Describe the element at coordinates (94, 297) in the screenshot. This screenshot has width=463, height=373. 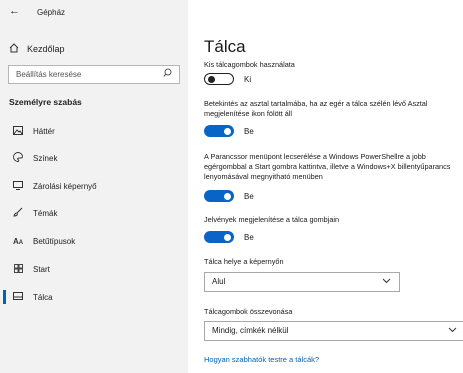
I see `sidebar-item-taskbar: Tálca` at that location.